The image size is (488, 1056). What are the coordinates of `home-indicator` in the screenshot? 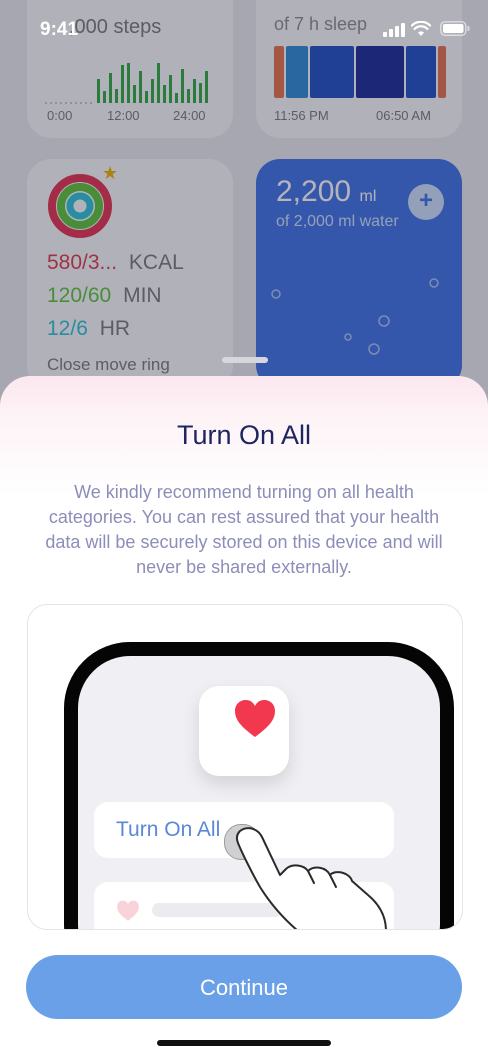 It's located at (244, 1043).